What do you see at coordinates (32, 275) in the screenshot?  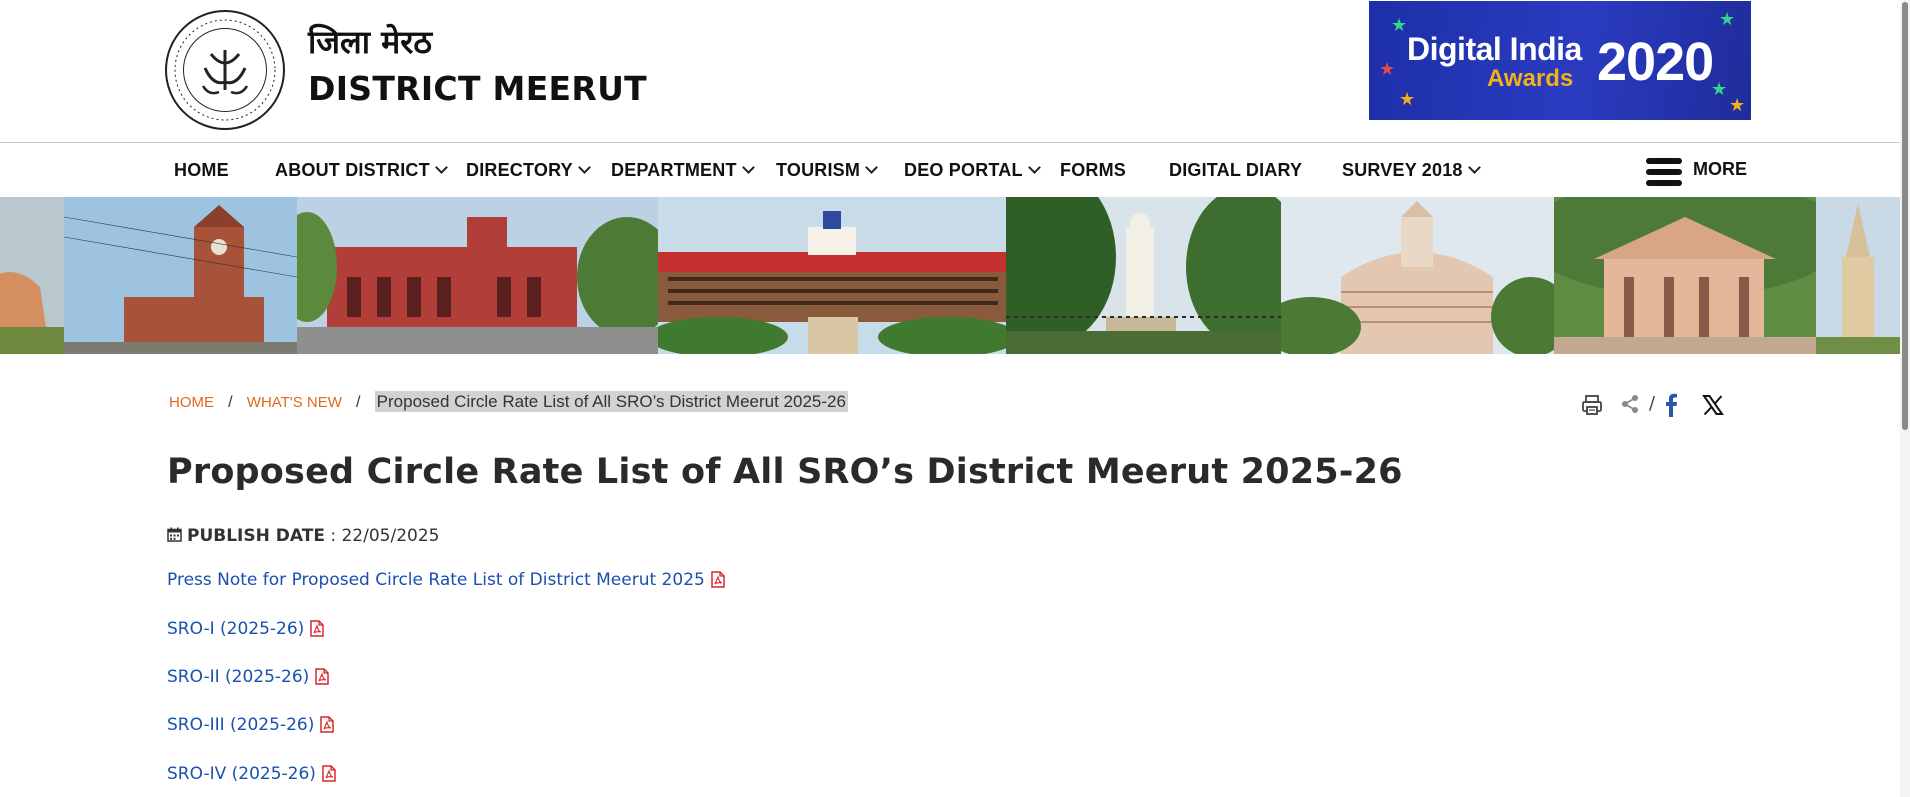 I see `banner-photo-stupa` at bounding box center [32, 275].